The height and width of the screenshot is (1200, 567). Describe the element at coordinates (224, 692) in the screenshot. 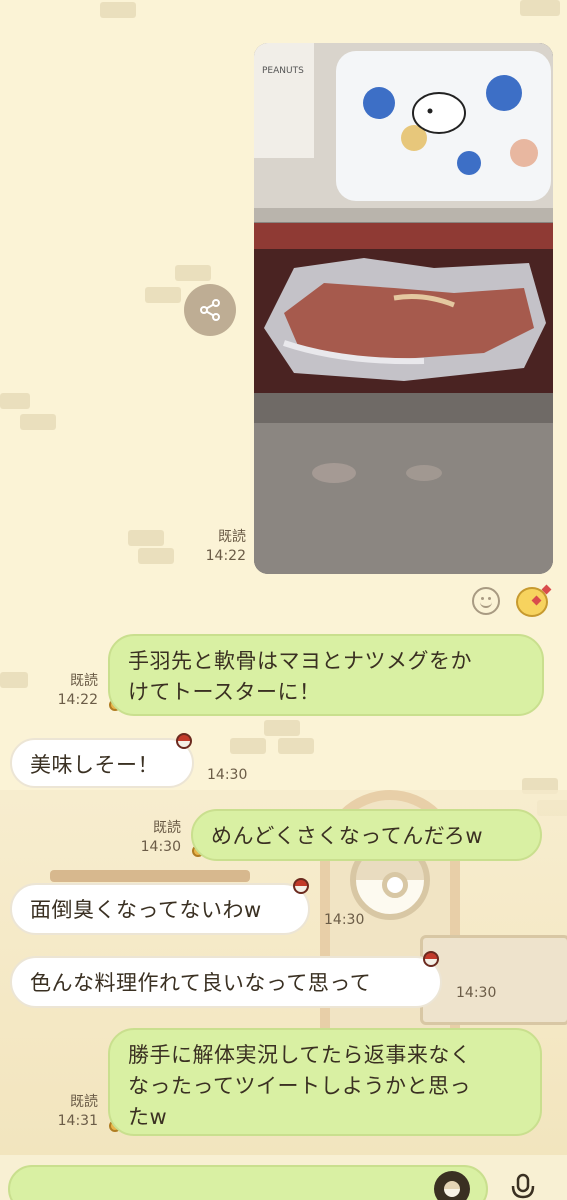

I see `message-text-line: けてトースターに！` at that location.